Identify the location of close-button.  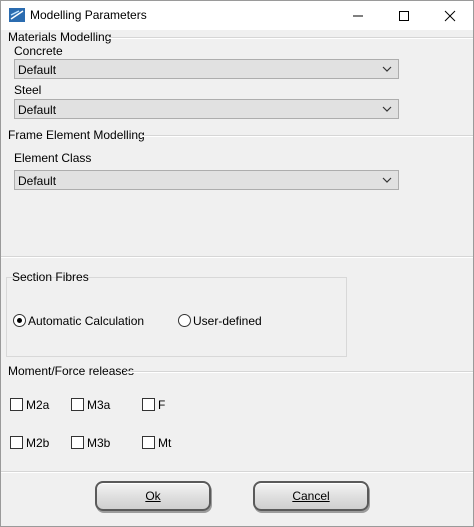
(450, 15).